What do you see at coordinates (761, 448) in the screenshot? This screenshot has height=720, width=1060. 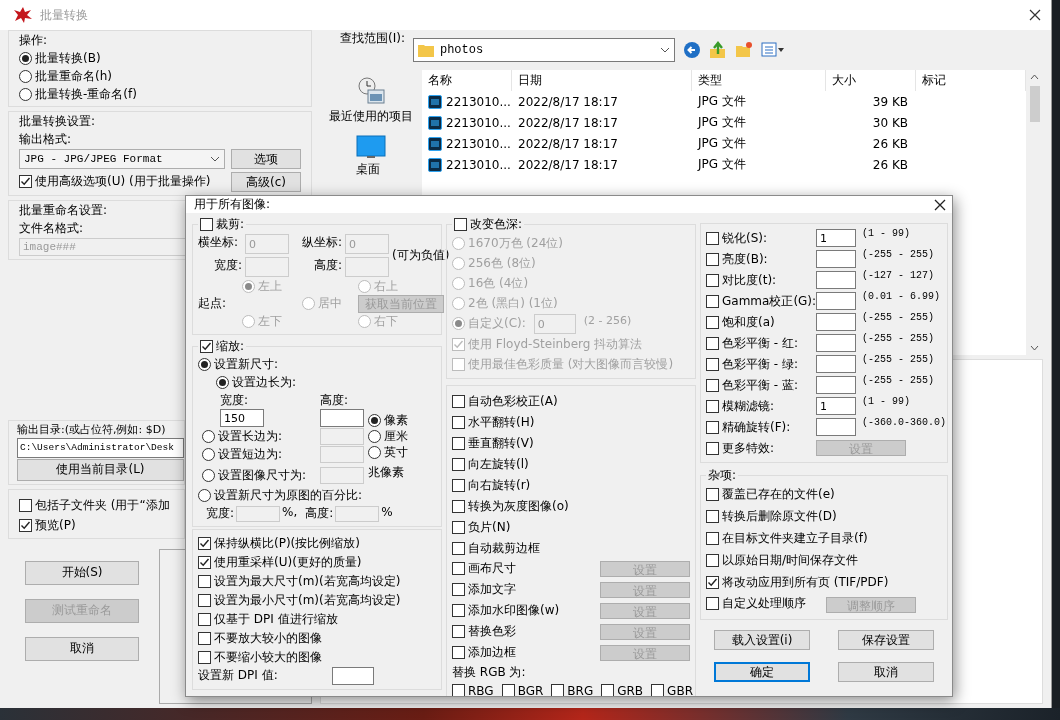 I see `checkbox: 更多特效:` at bounding box center [761, 448].